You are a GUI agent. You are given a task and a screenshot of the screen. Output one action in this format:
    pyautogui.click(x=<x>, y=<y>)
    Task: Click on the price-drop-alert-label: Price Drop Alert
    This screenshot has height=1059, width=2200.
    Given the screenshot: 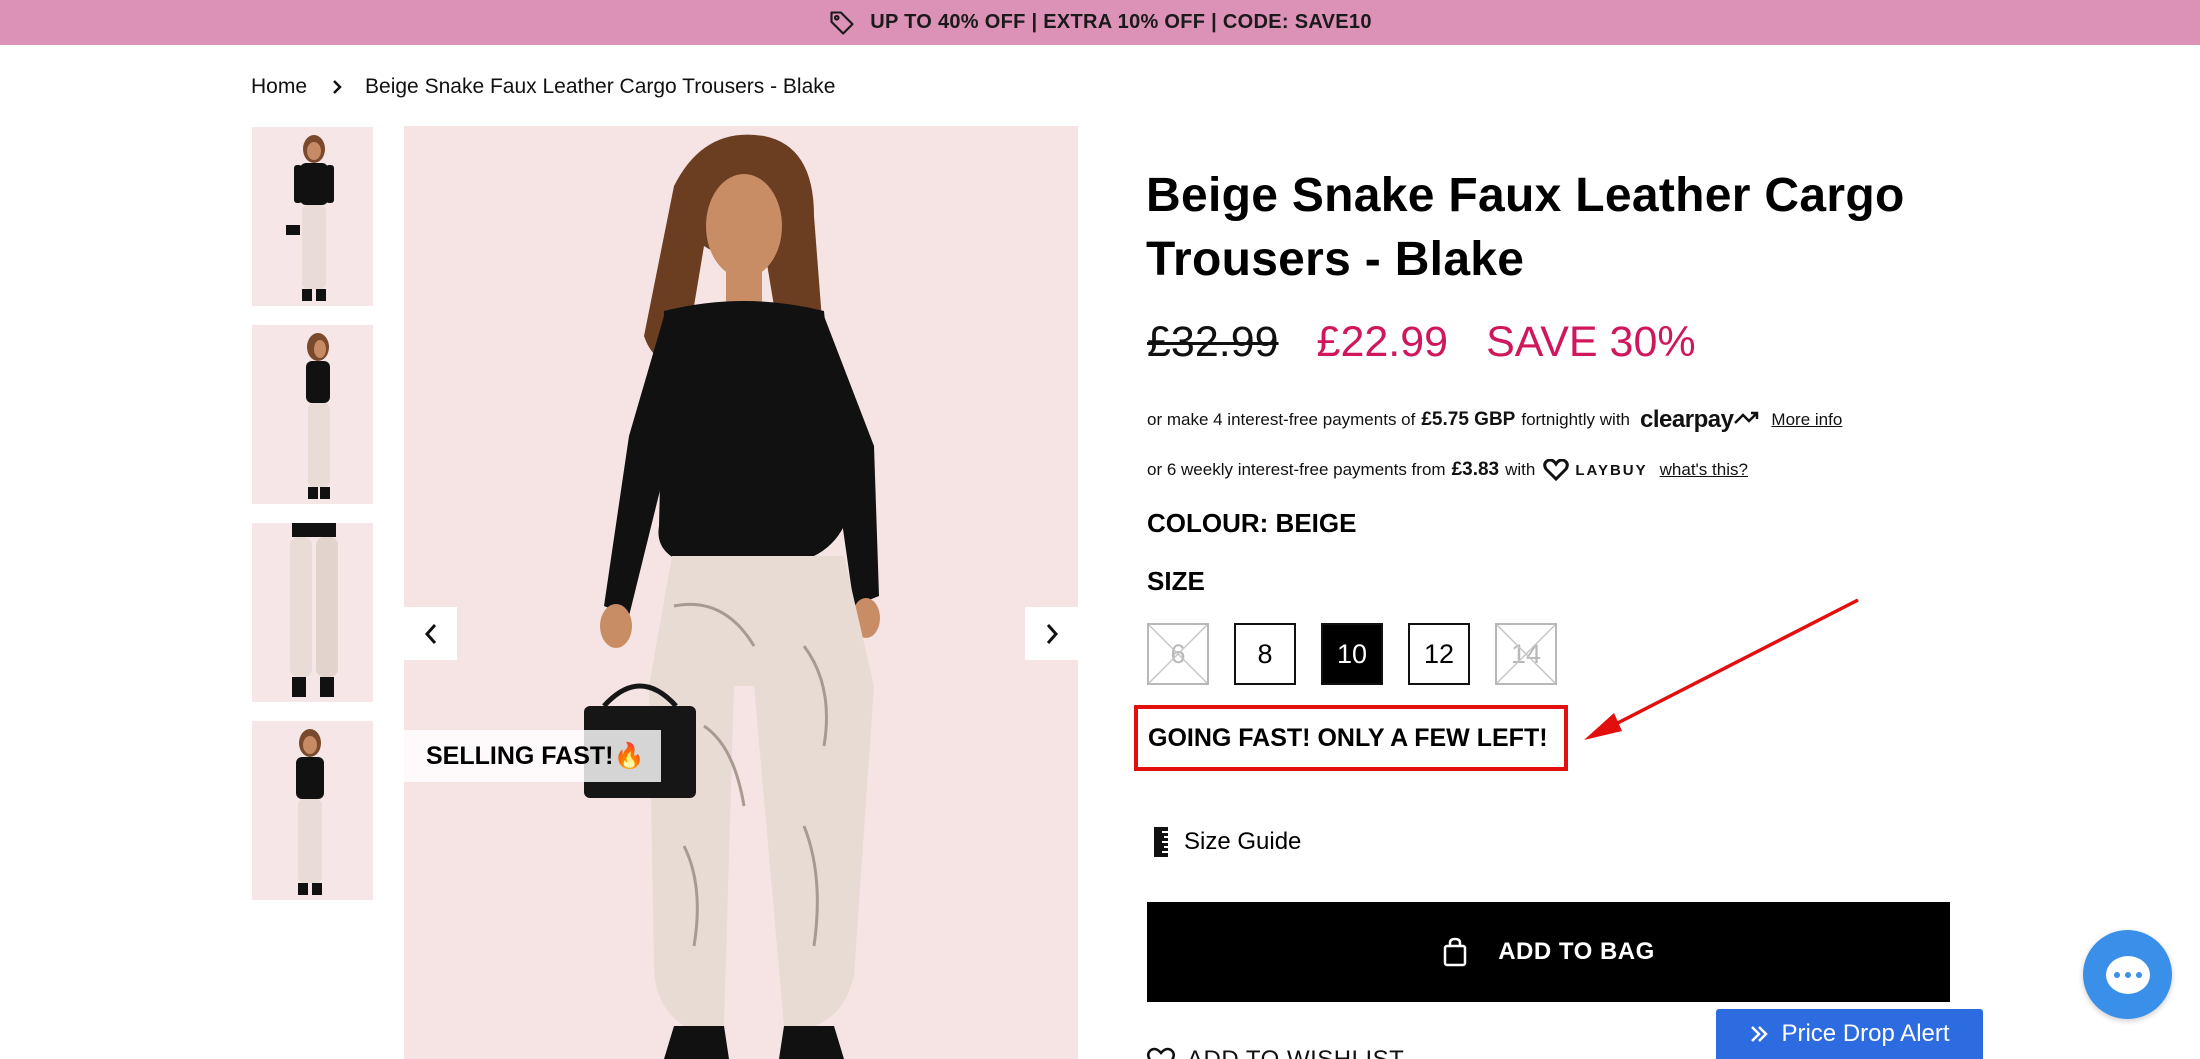 What is the action you would take?
    pyautogui.click(x=1865, y=1033)
    